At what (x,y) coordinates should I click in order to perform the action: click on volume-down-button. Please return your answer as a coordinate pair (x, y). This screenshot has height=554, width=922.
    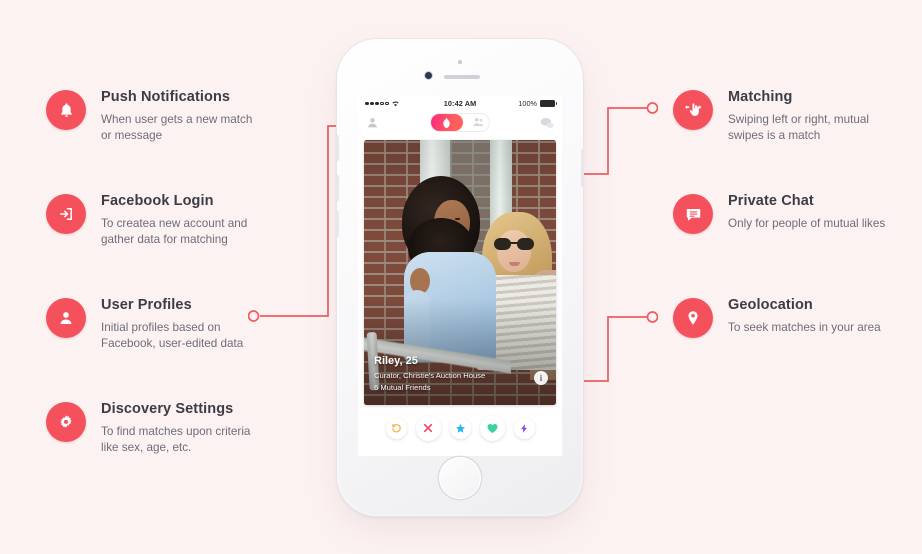
    Looking at the image, I should click on (337, 188).